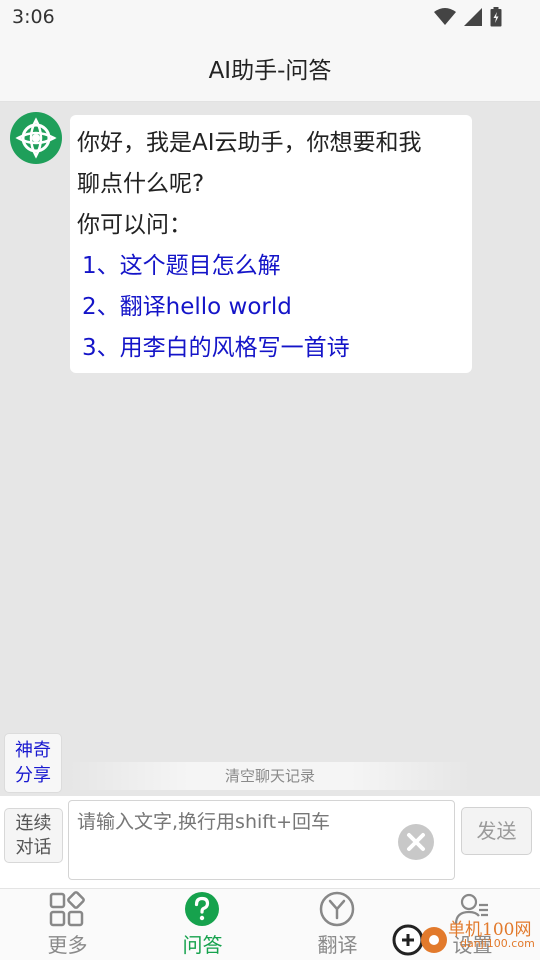  I want to click on clear-input-icon, so click(416, 842).